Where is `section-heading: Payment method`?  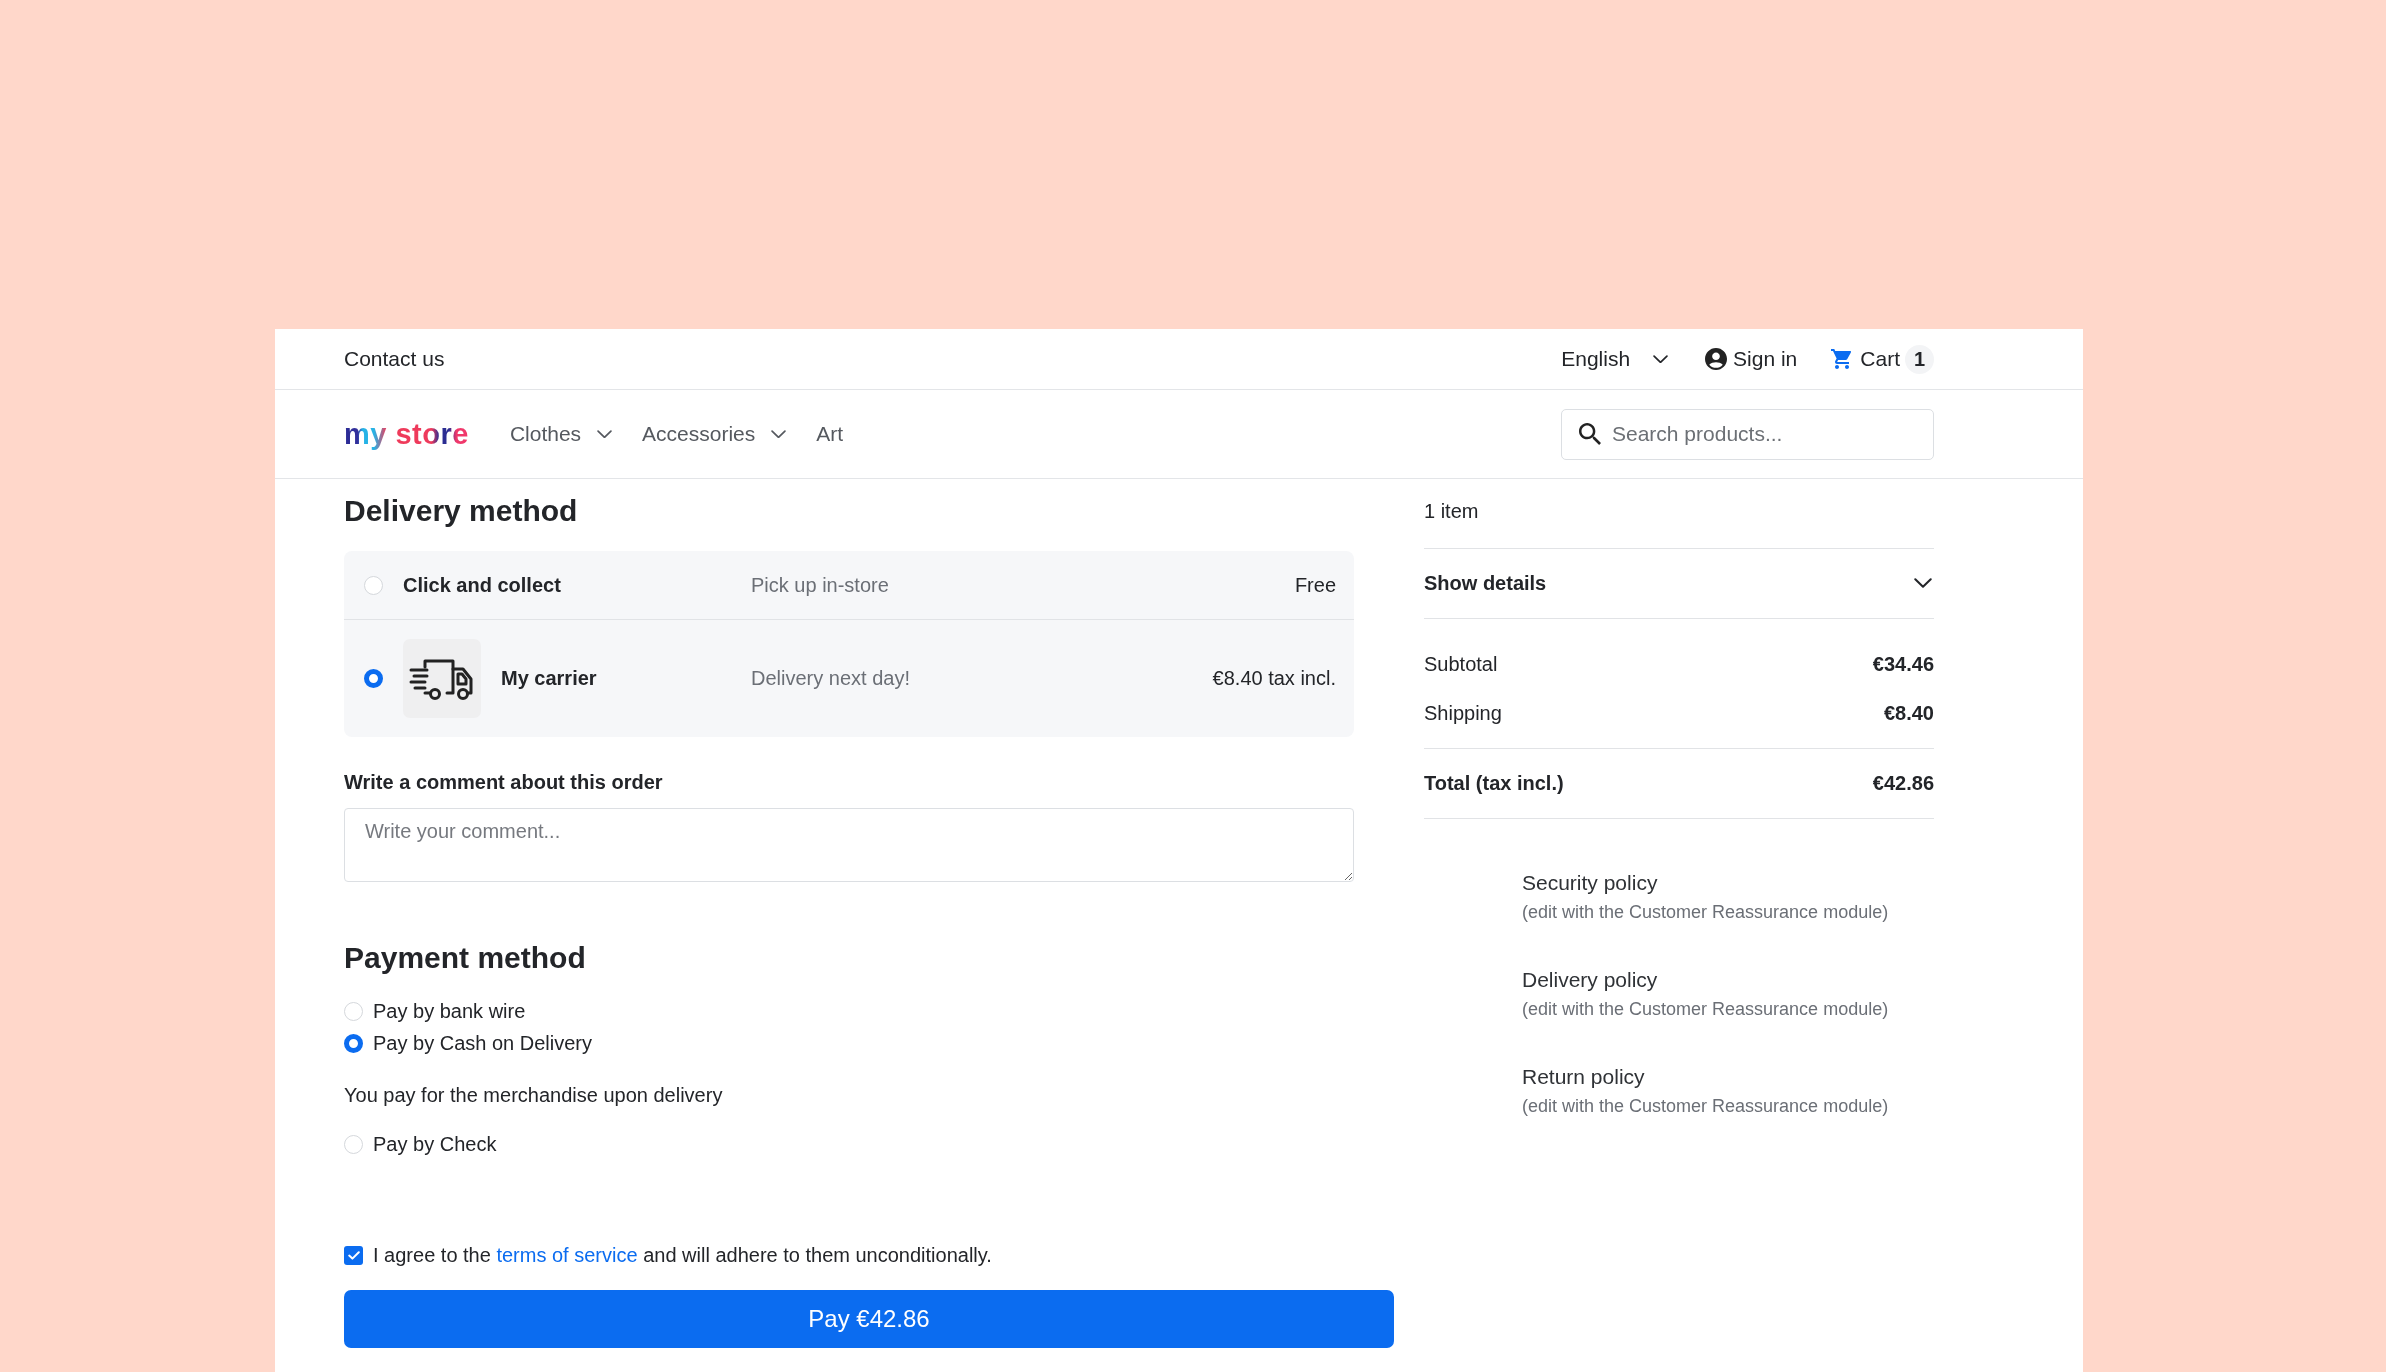
section-heading: Payment method is located at coordinates (465, 958).